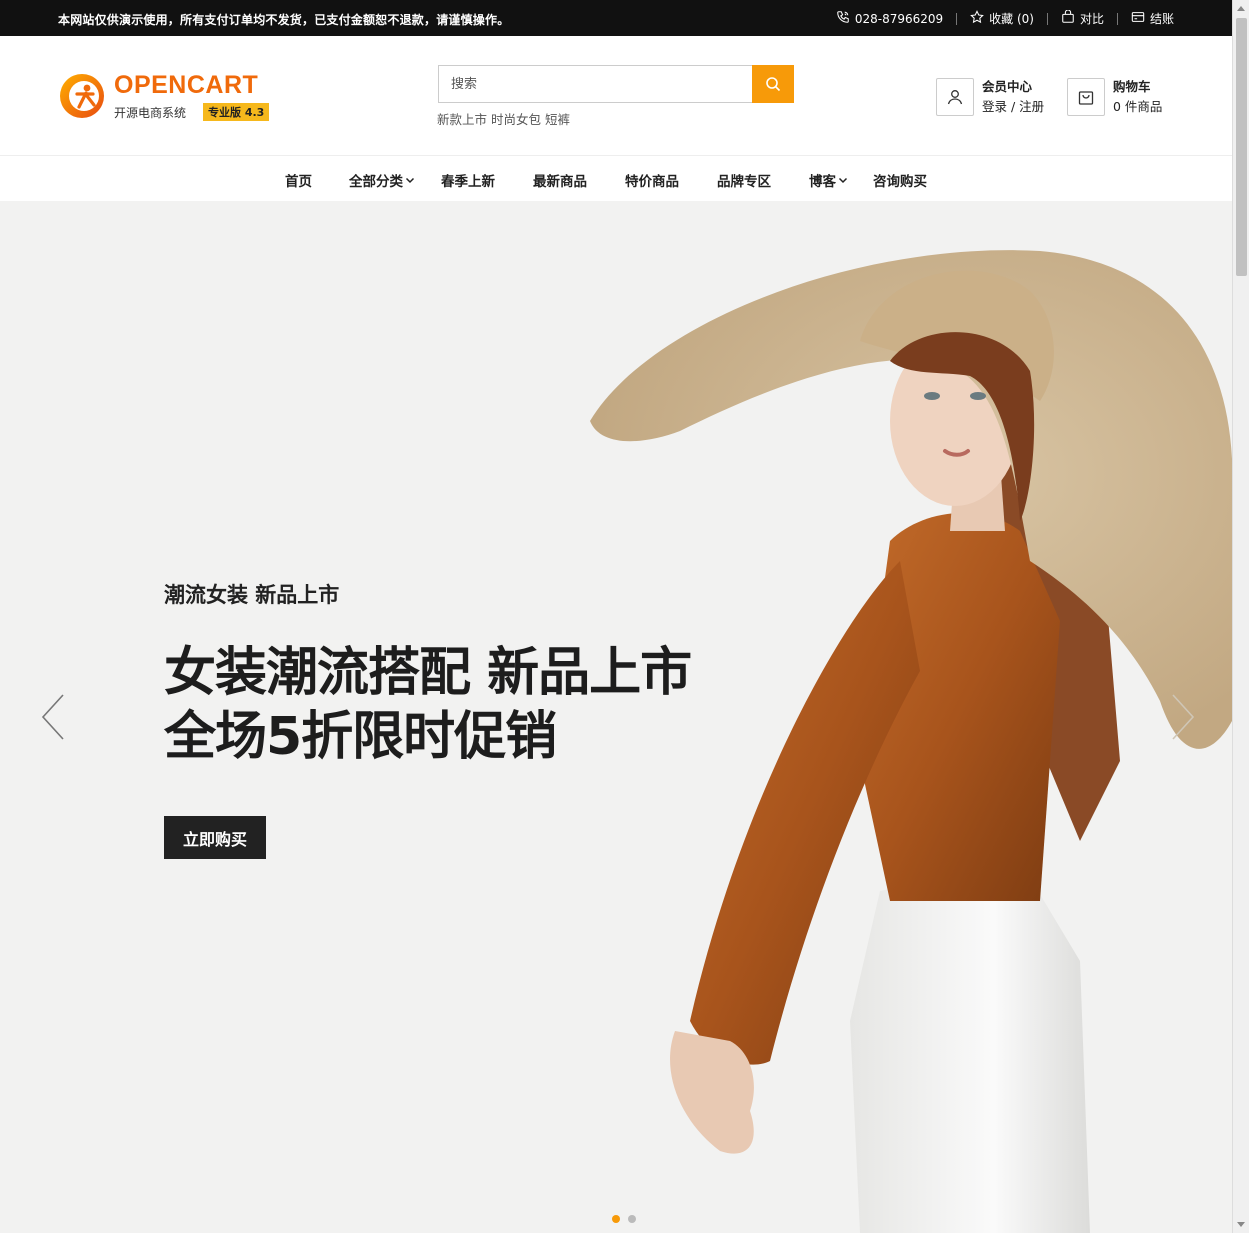  I want to click on hero-headline-line: 女装潮流搭配 新品上市, so click(428, 673).